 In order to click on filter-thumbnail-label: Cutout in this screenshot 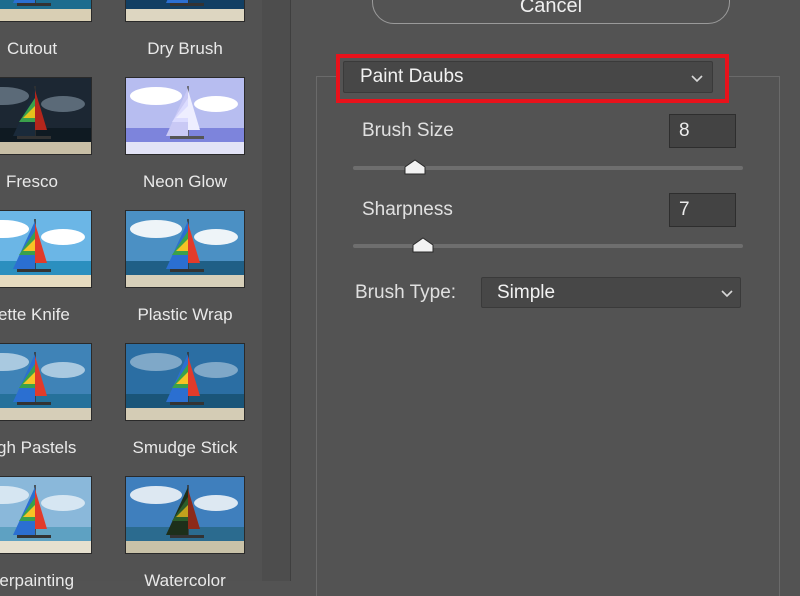, I will do `click(32, 48)`.